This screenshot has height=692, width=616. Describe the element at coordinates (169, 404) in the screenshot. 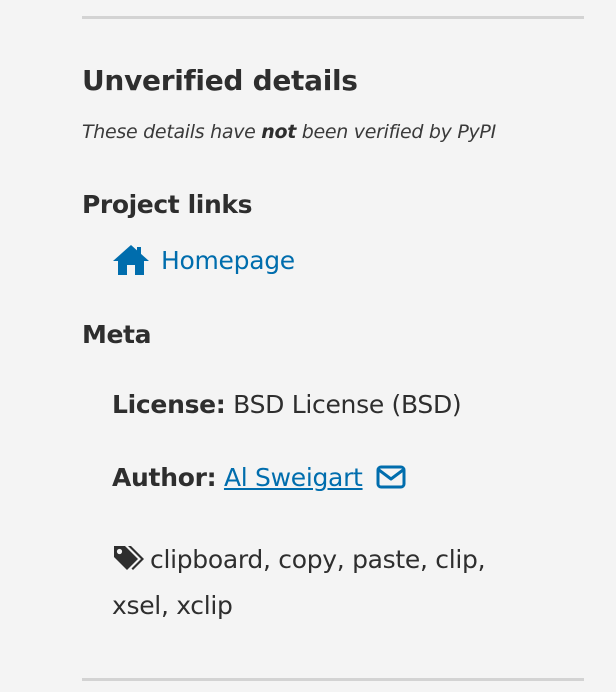

I see `license-label: License:` at that location.